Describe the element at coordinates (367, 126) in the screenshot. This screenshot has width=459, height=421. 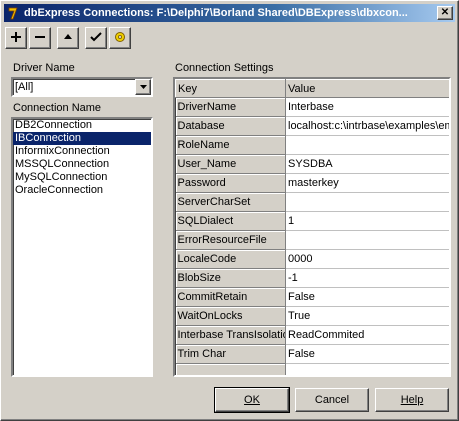
I see `setting-value: localhost:c:\intrbase\examples\em` at that location.